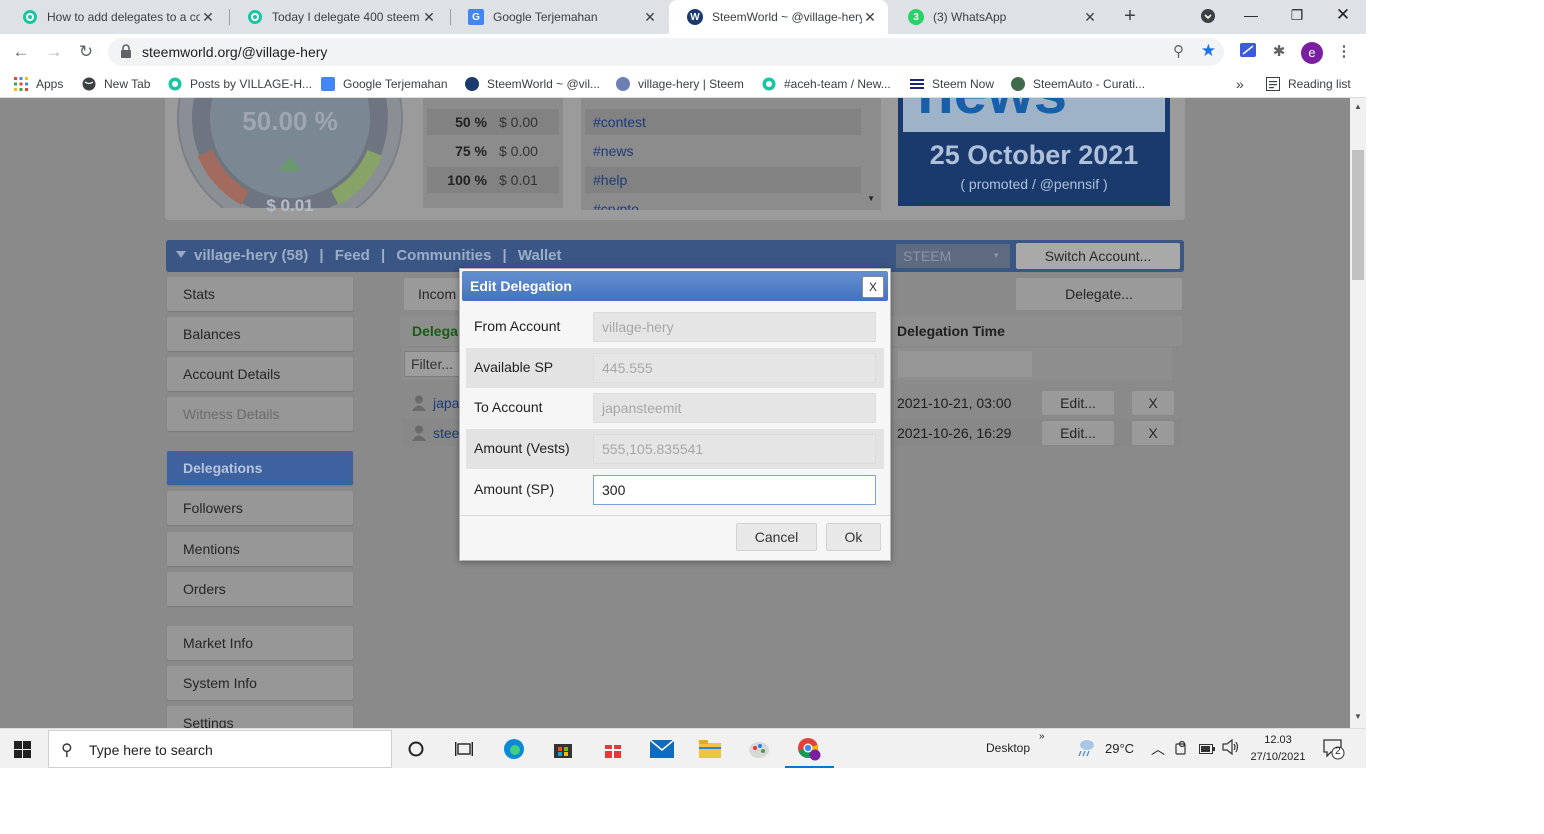 The width and height of the screenshot is (1544, 834). What do you see at coordinates (54, 52) in the screenshot?
I see `forward-icon: →` at bounding box center [54, 52].